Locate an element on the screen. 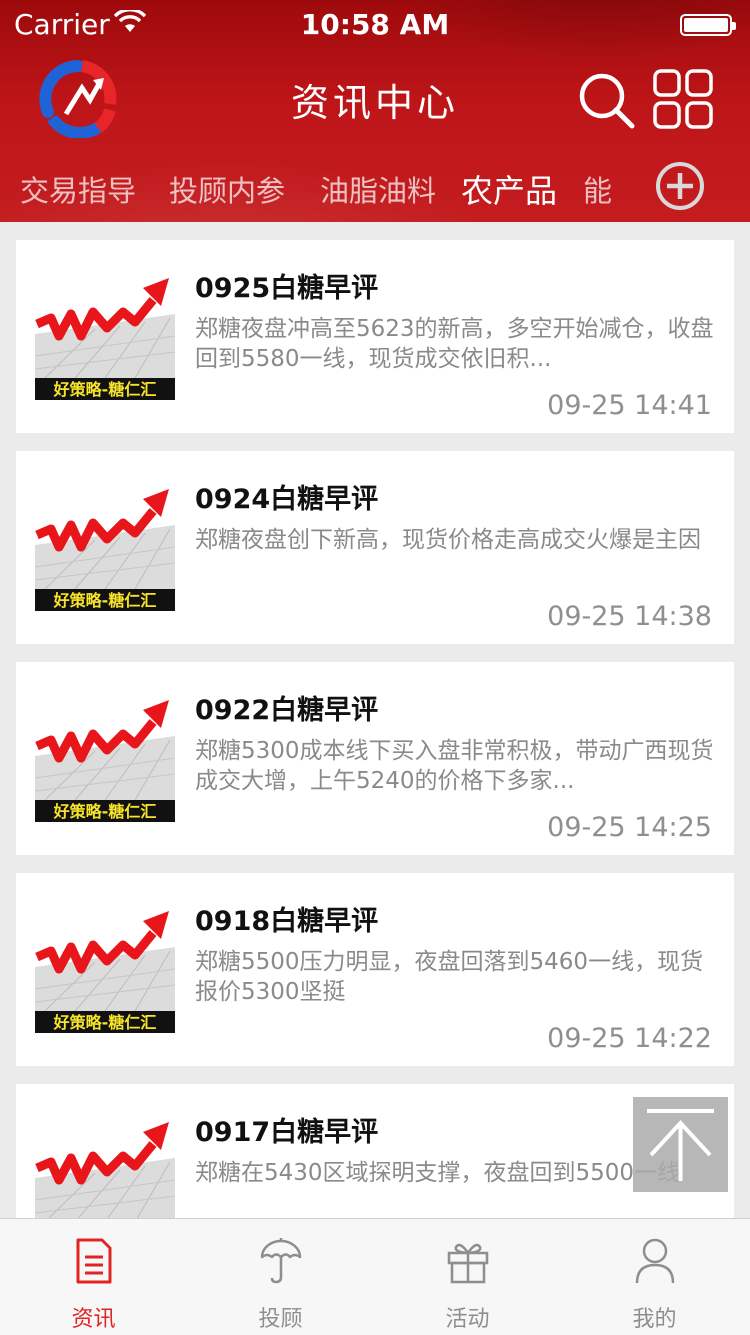  tab-oils-oilseeds: 油脂油料 is located at coordinates (378, 189).